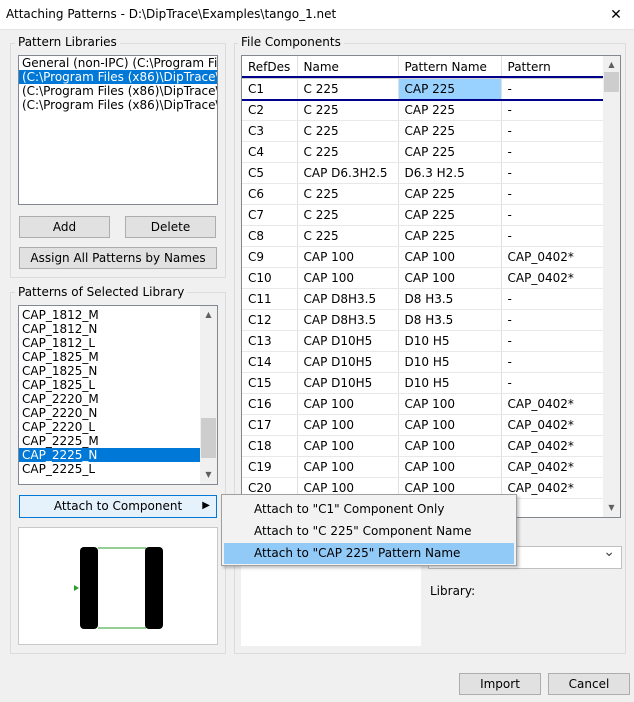 The width and height of the screenshot is (634, 702). What do you see at coordinates (118, 258) in the screenshot?
I see `assign-all-patterns-button: Assign All Patterns by Names` at bounding box center [118, 258].